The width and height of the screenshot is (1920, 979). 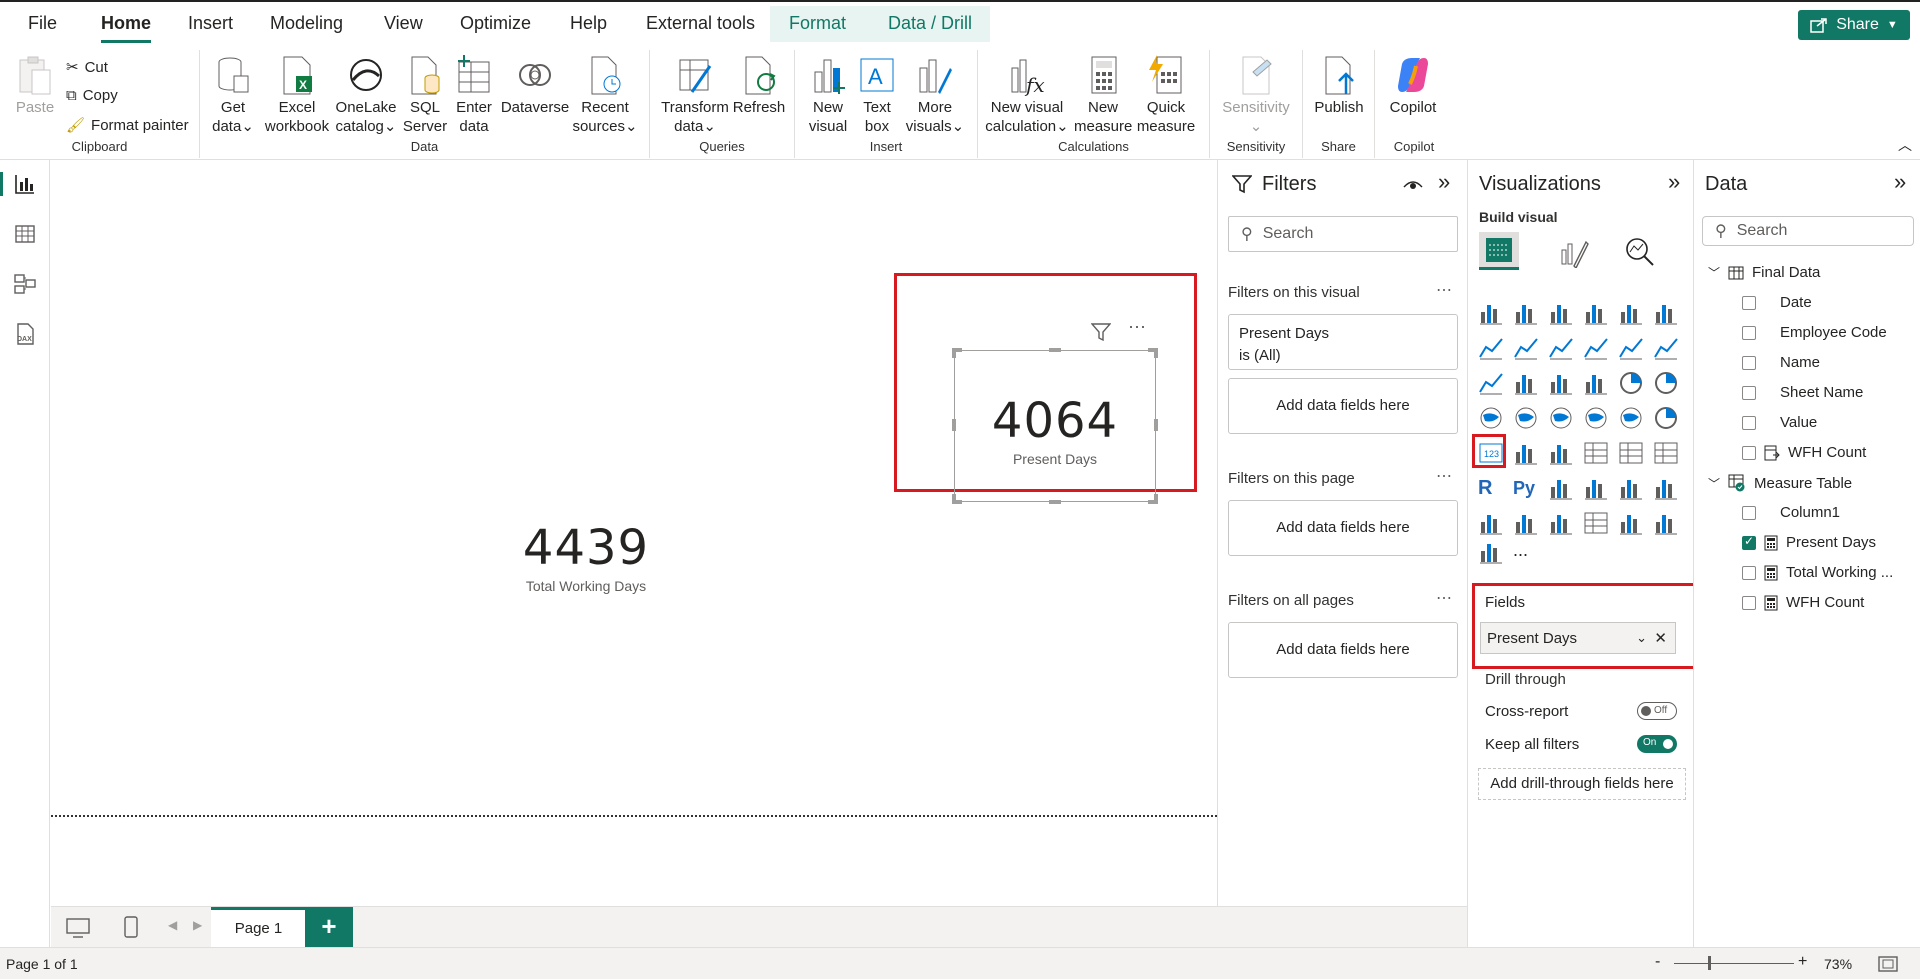 What do you see at coordinates (1666, 488) in the screenshot?
I see `paginated-report-icon` at bounding box center [1666, 488].